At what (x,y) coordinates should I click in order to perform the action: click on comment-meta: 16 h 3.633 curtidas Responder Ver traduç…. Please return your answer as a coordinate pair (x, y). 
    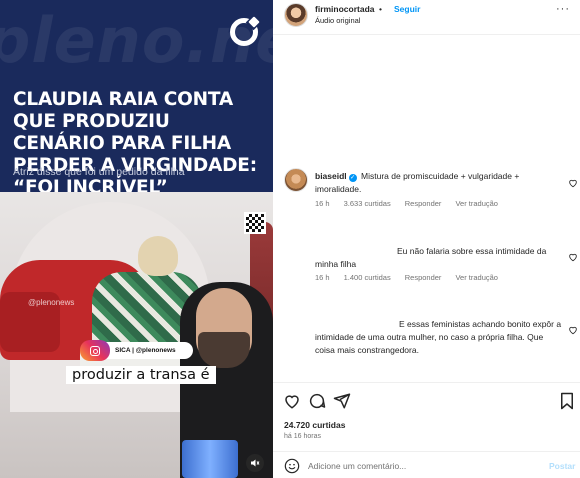
    Looking at the image, I should click on (406, 203).